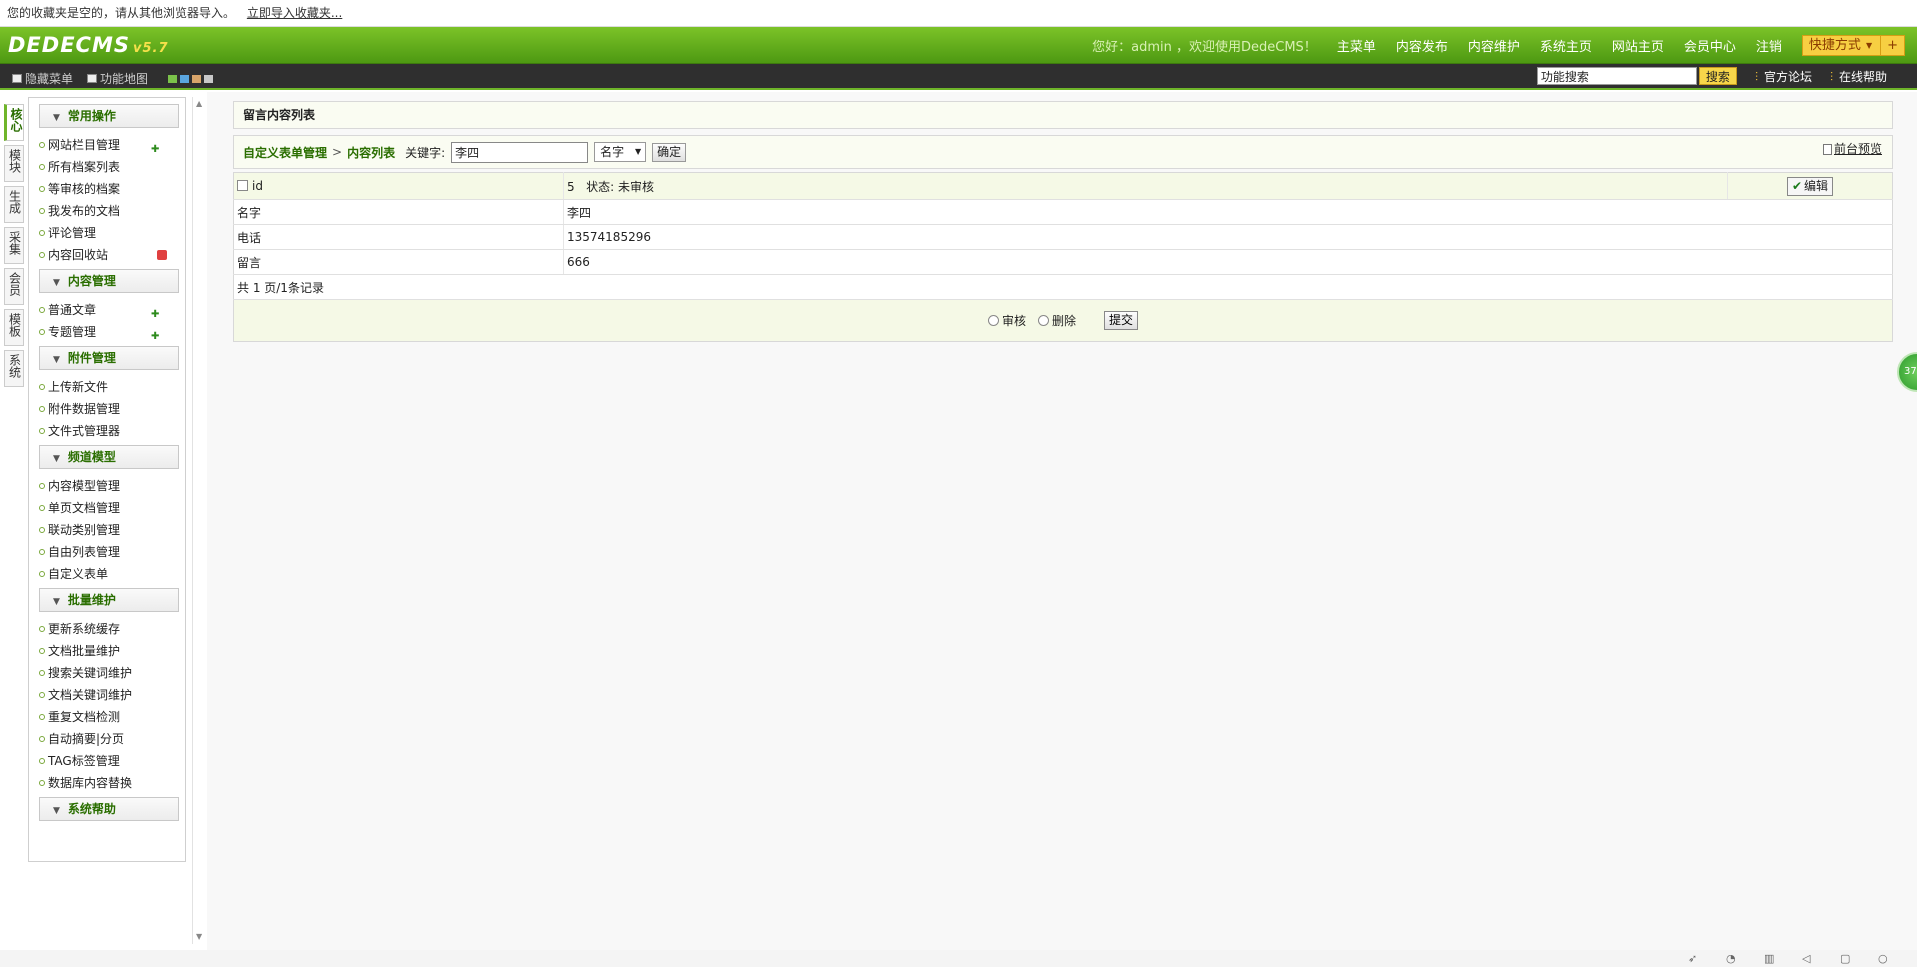 The height and width of the screenshot is (967, 1917). Describe the element at coordinates (1494, 45) in the screenshot. I see `nav-content-maintain: 内容维护` at that location.